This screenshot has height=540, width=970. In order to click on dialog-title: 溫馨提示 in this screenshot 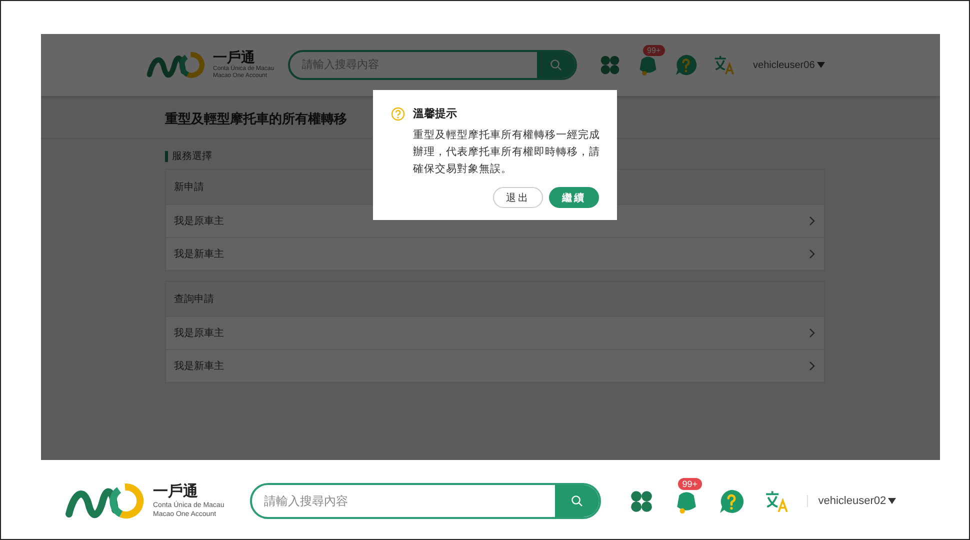, I will do `click(435, 113)`.